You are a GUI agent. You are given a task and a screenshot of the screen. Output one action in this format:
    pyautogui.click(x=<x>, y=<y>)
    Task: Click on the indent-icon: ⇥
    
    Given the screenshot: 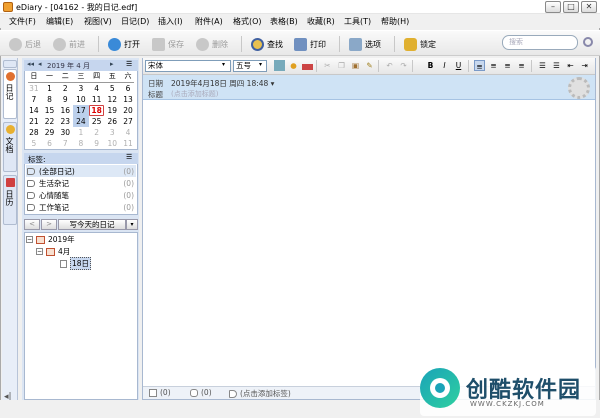 What is the action you would take?
    pyautogui.click(x=584, y=65)
    